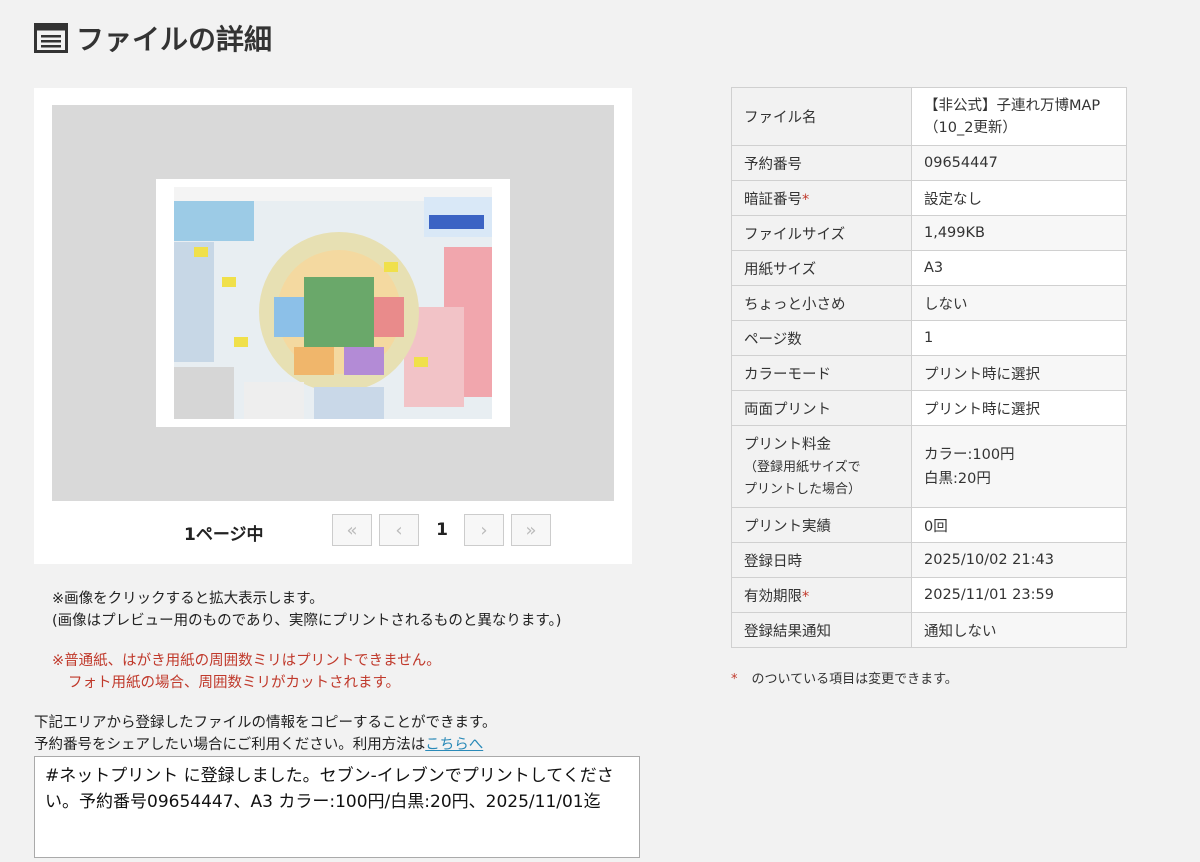 The image size is (1200, 862). Describe the element at coordinates (188, 599) in the screenshot. I see `preview-note-line1: ※画像をクリックすると拡大表示します。` at that location.